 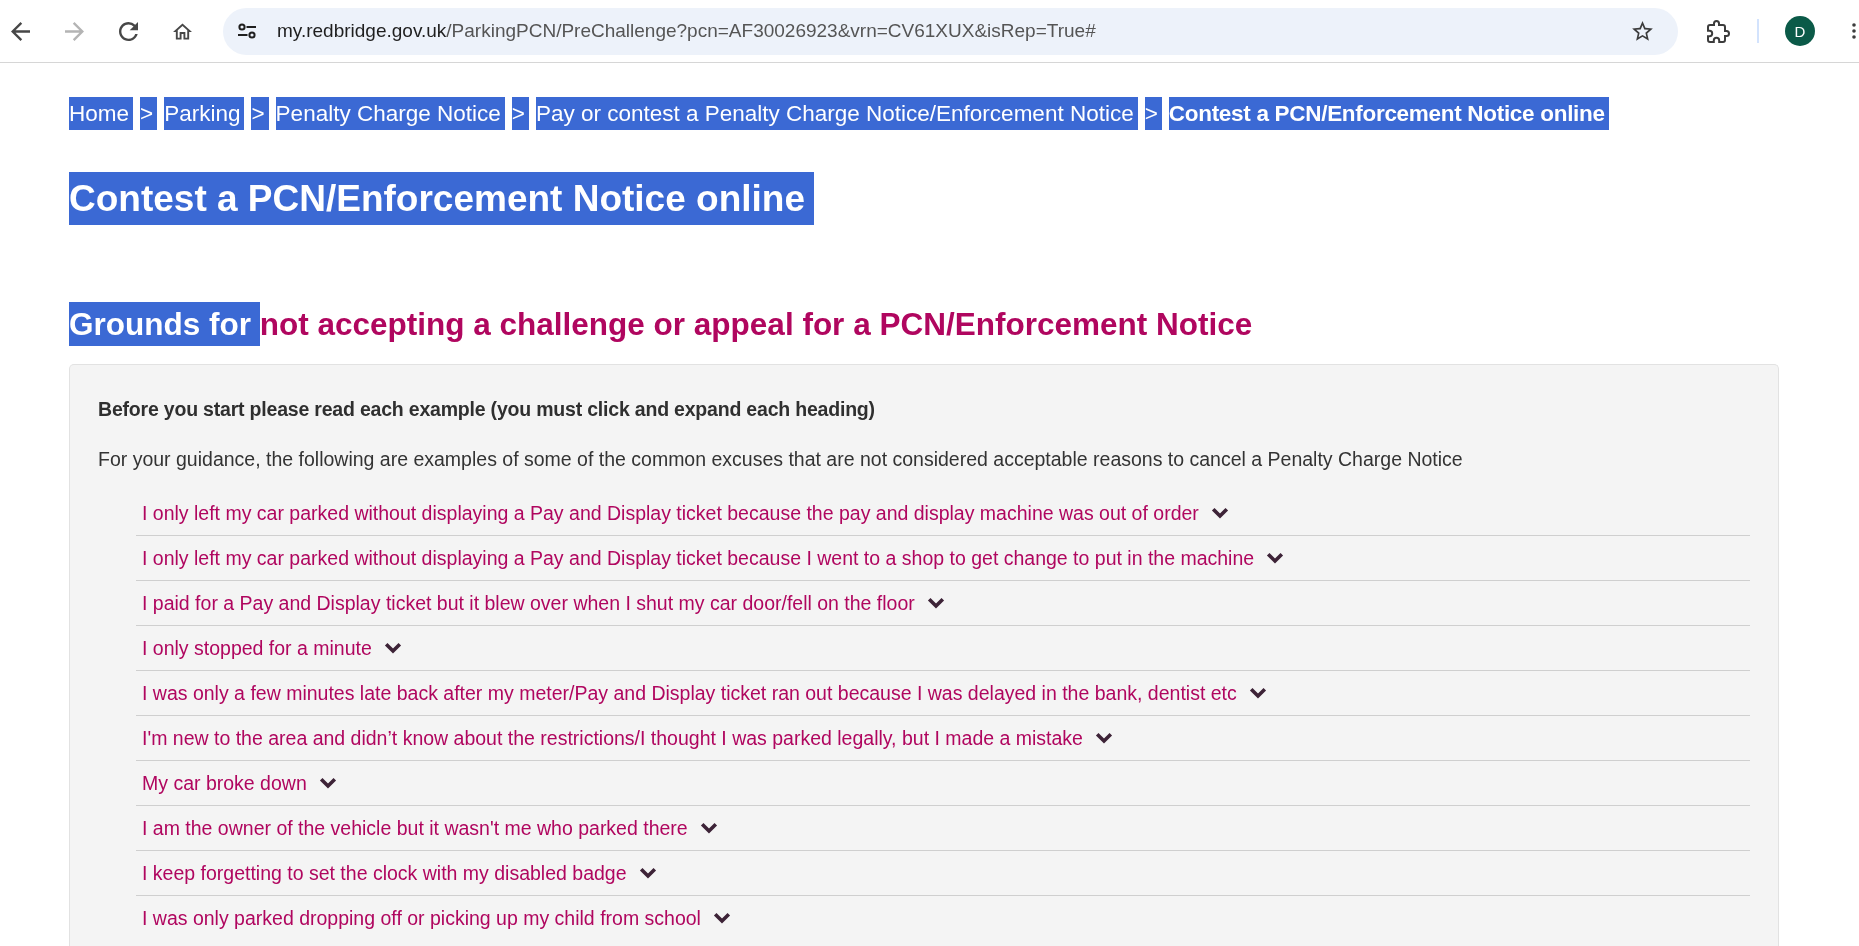 I want to click on intro-text: For your guidance, the following are examples of some of the common excuses that are not considered acceptable reasons to cancel a Penalty Charge Notice, so click(x=781, y=459).